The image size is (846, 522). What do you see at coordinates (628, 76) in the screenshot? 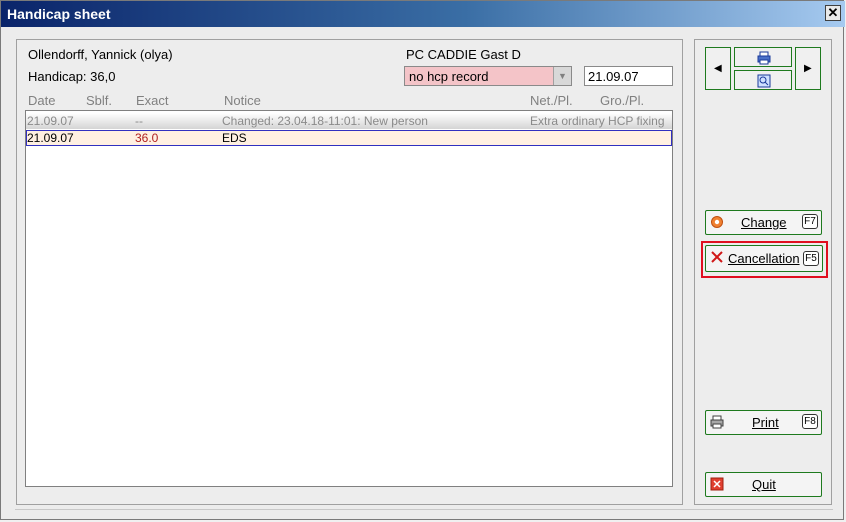
I see `date-field: 21.09.07` at bounding box center [628, 76].